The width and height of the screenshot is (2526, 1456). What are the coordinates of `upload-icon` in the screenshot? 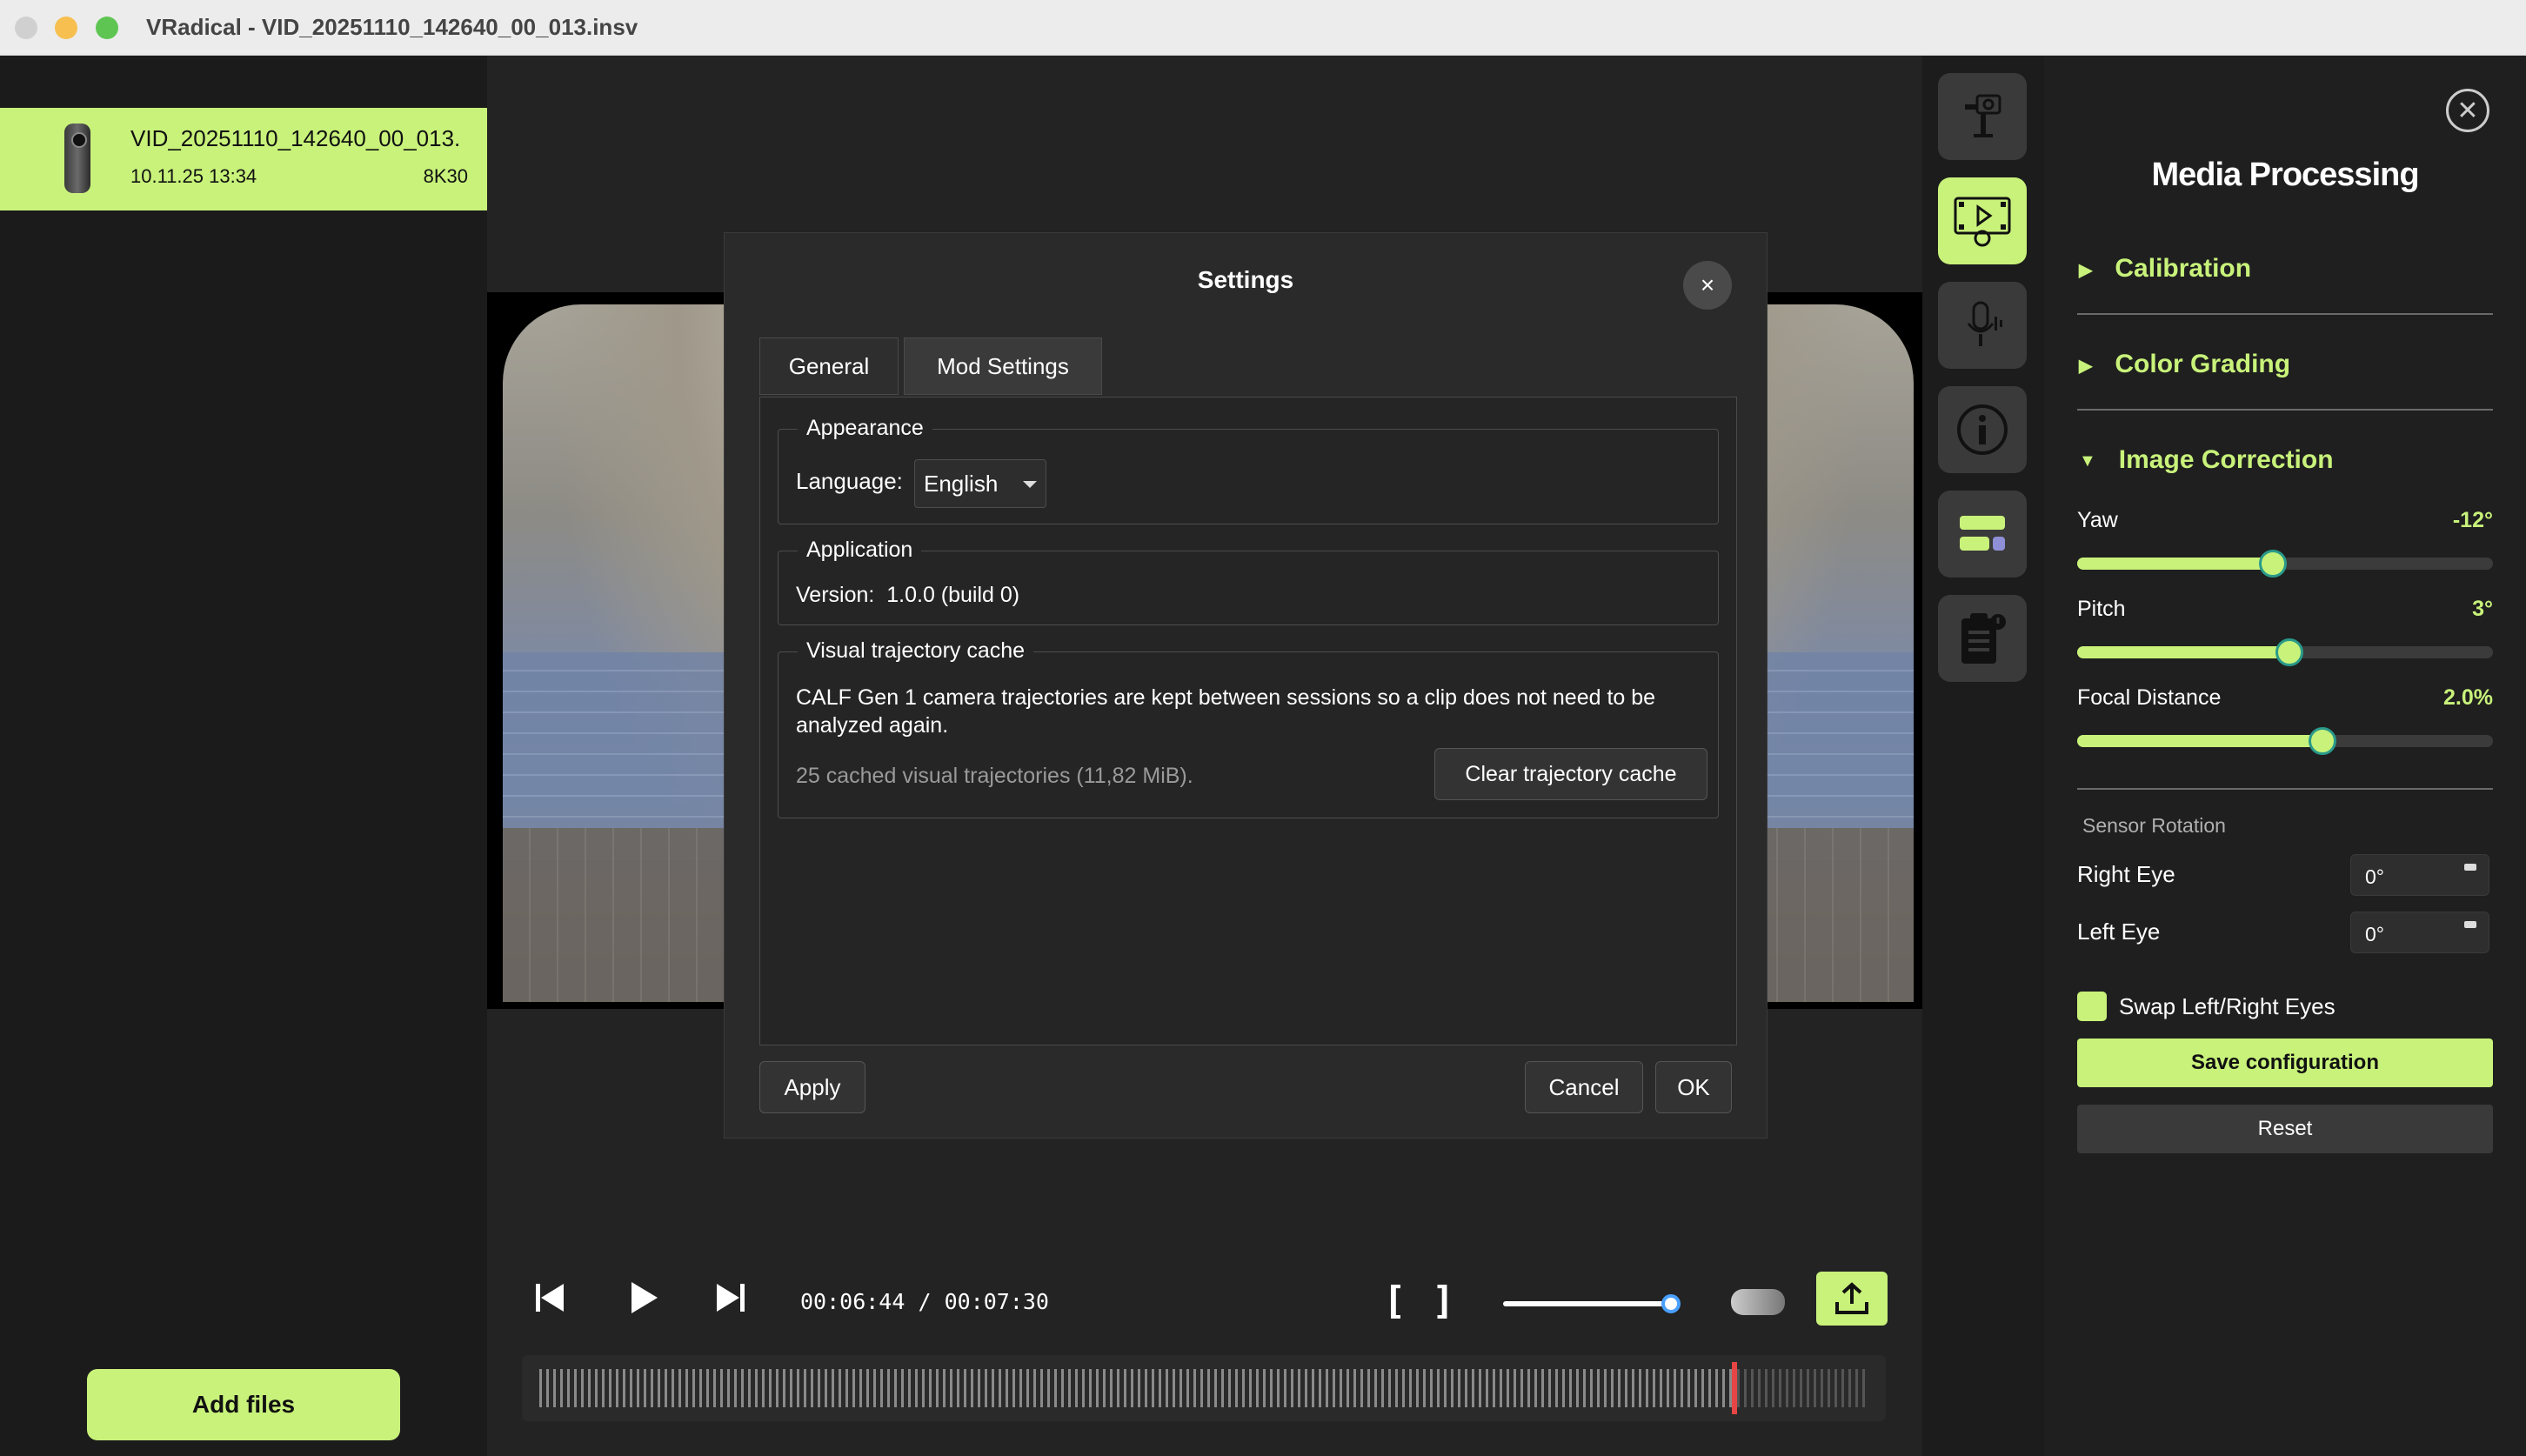 It's located at (1852, 1298).